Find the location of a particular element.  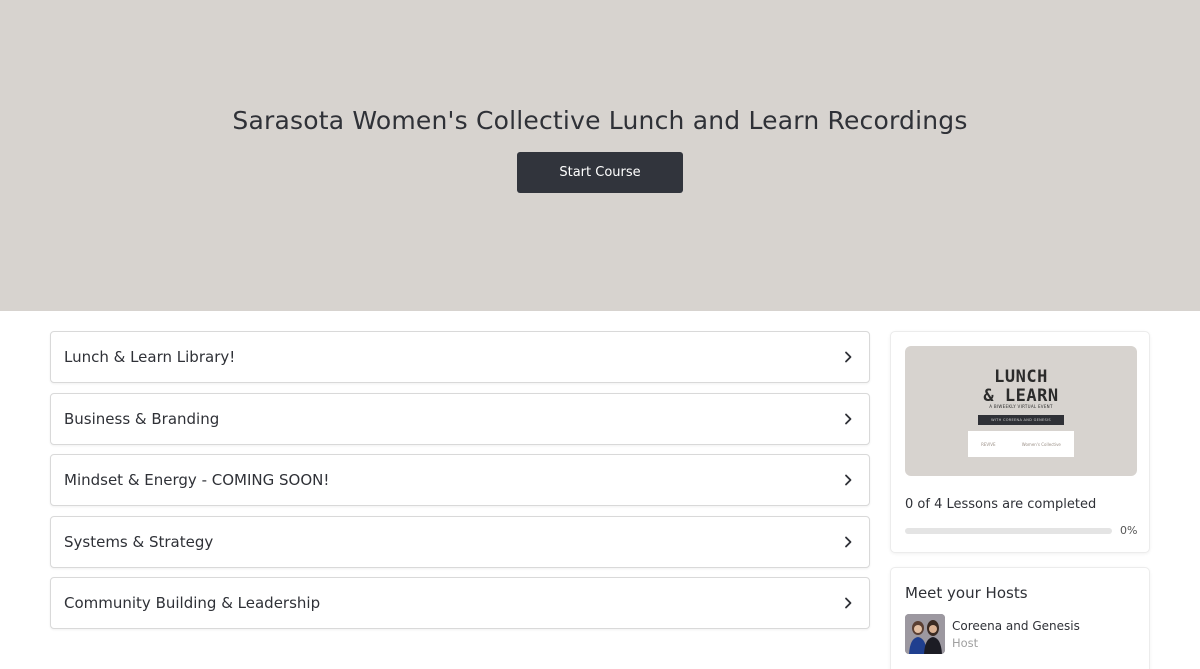

module-label: Mindset & Energy - COMING SOON! is located at coordinates (197, 480).